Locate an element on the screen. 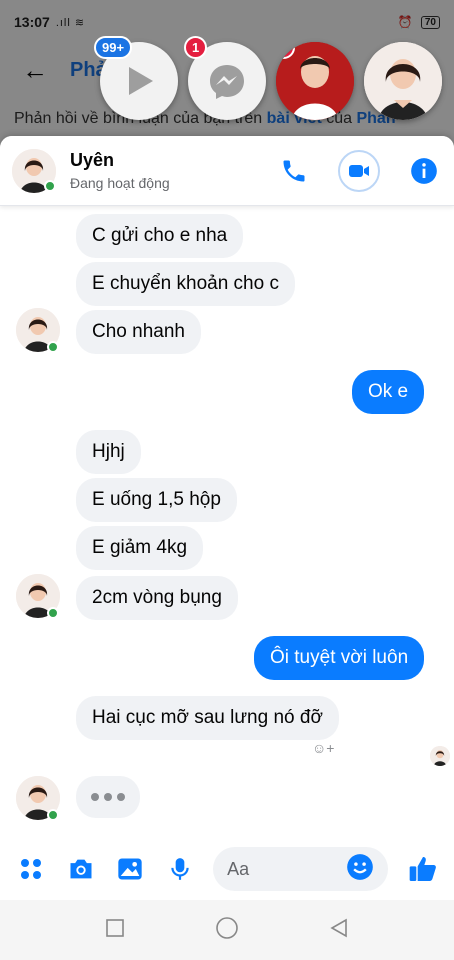  message-bubble: E uống 1,5 hộp is located at coordinates (156, 500).